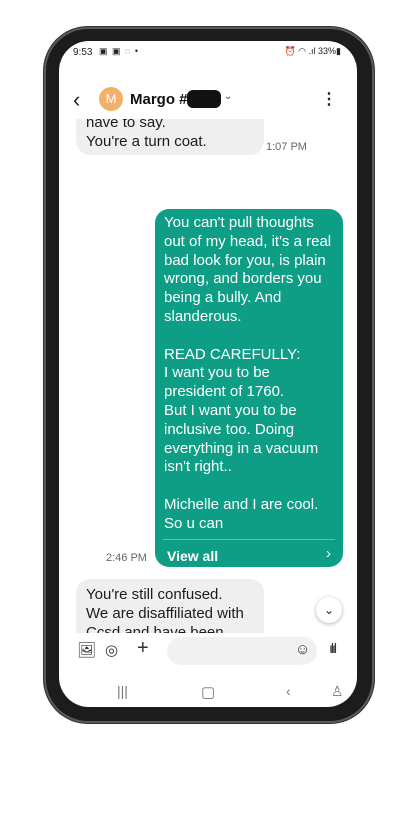 This screenshot has height=834, width=417. I want to click on conversation-header: ‹ M Margo # ⌄ ⋮, so click(208, 101).